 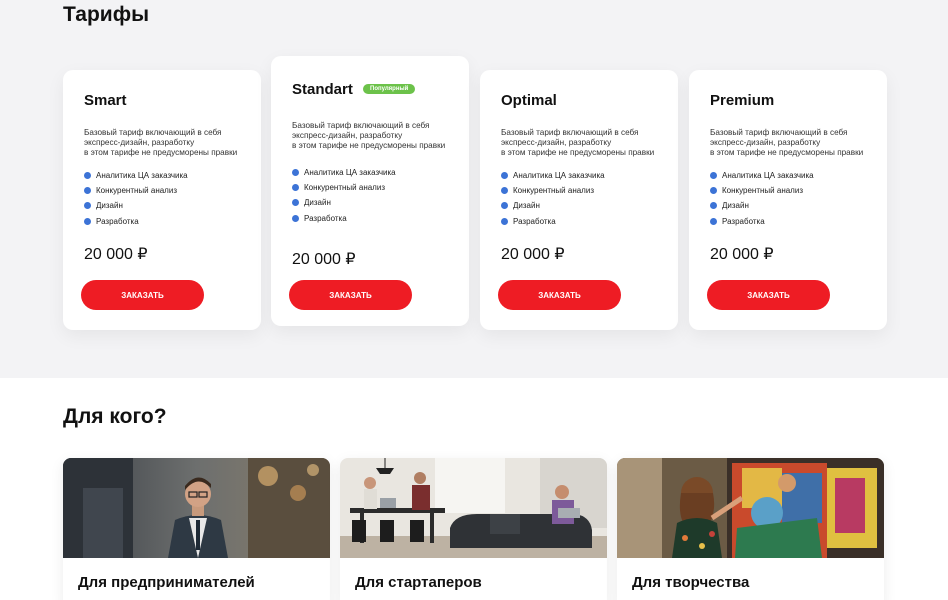 I want to click on tariff-name: Optimal, so click(x=529, y=100).